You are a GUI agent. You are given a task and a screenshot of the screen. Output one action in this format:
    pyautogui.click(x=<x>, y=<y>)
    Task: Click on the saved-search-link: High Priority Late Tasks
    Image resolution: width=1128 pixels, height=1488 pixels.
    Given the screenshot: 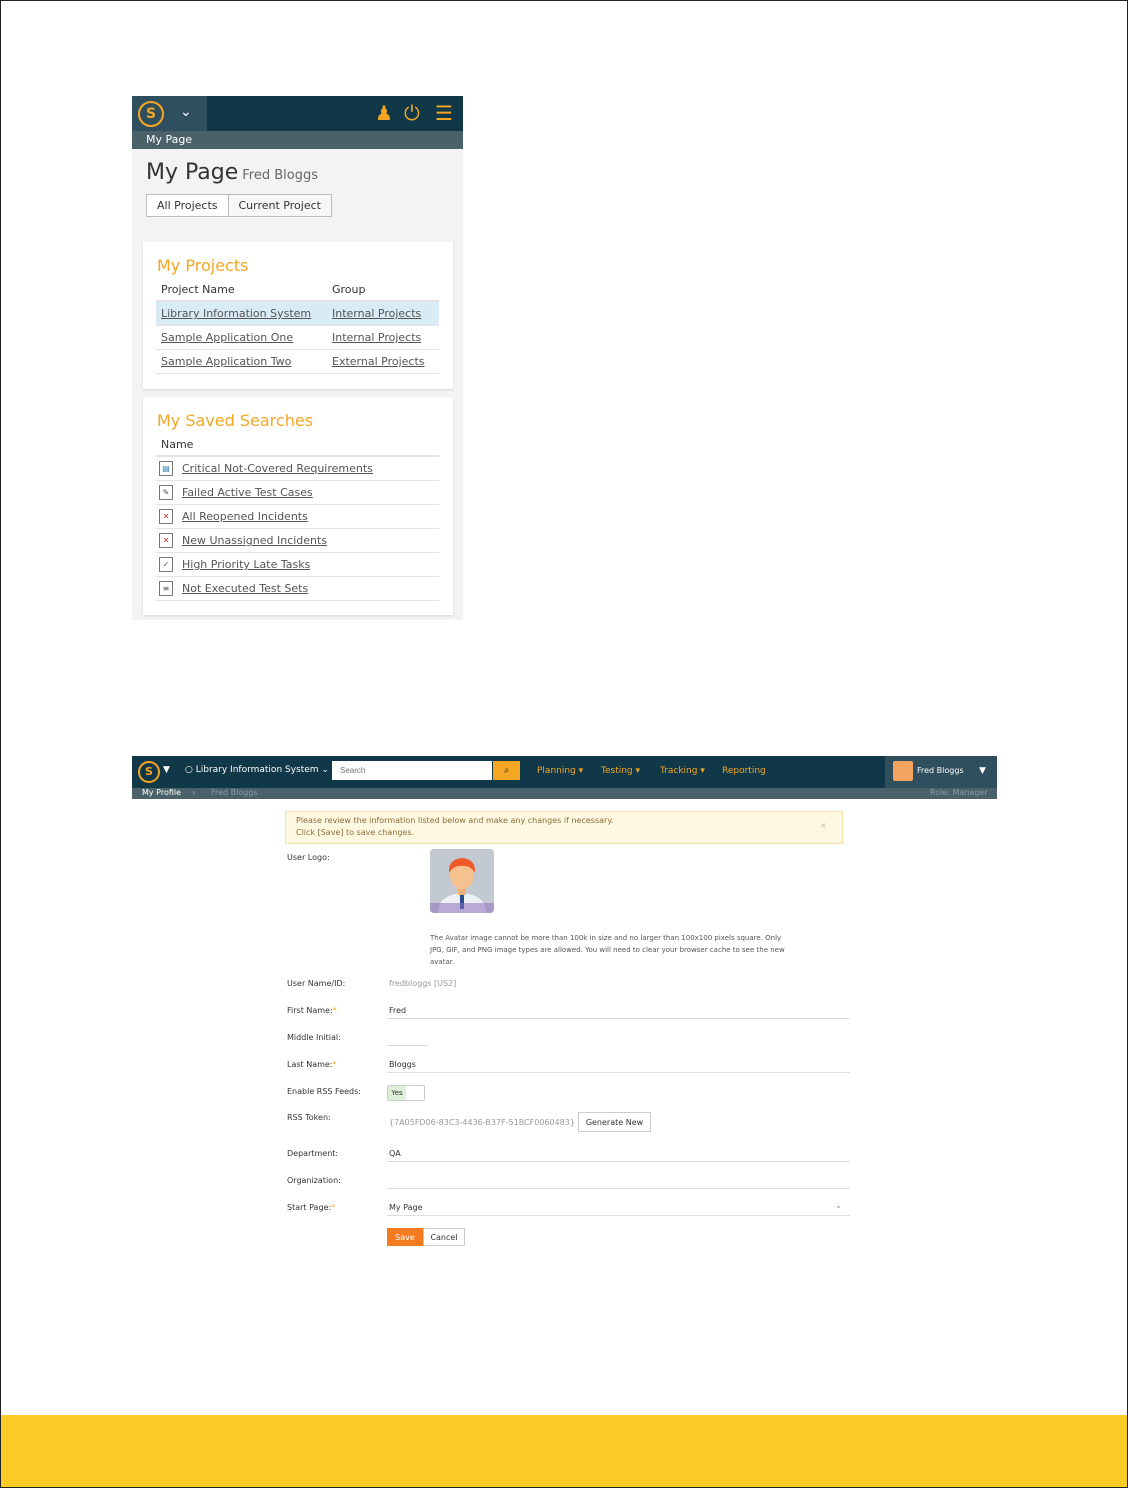 What is the action you would take?
    pyautogui.click(x=246, y=564)
    